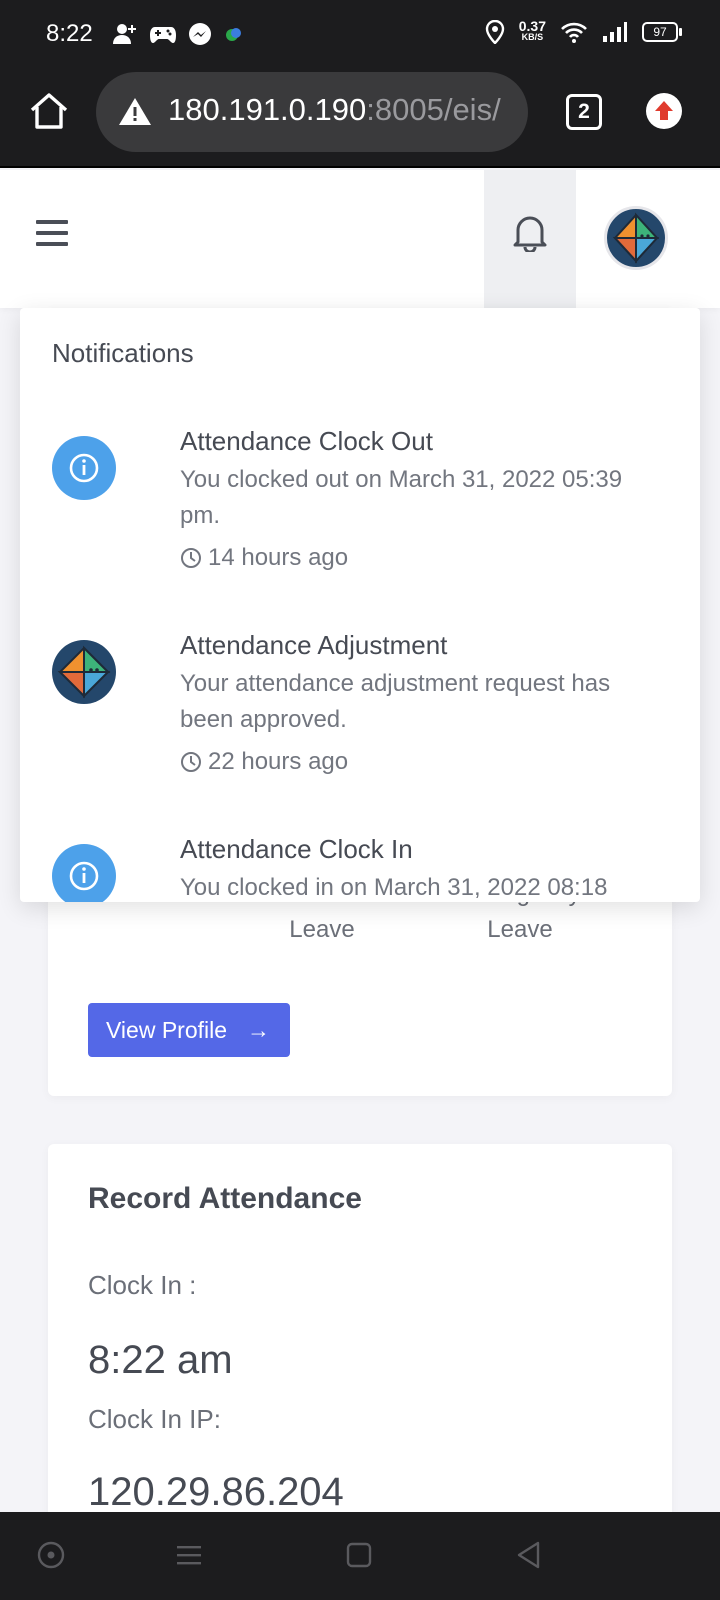 This screenshot has height=1600, width=720. What do you see at coordinates (69, 33) in the screenshot?
I see `status-time: 8:22` at bounding box center [69, 33].